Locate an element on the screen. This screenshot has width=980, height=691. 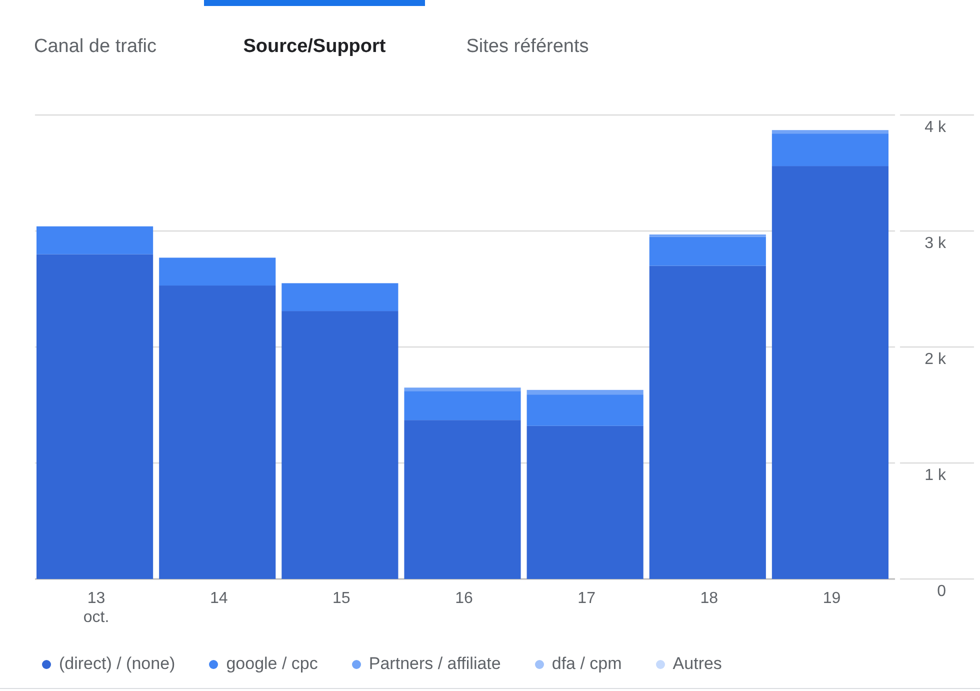
tab: Canal de trafic is located at coordinates (102, 45).